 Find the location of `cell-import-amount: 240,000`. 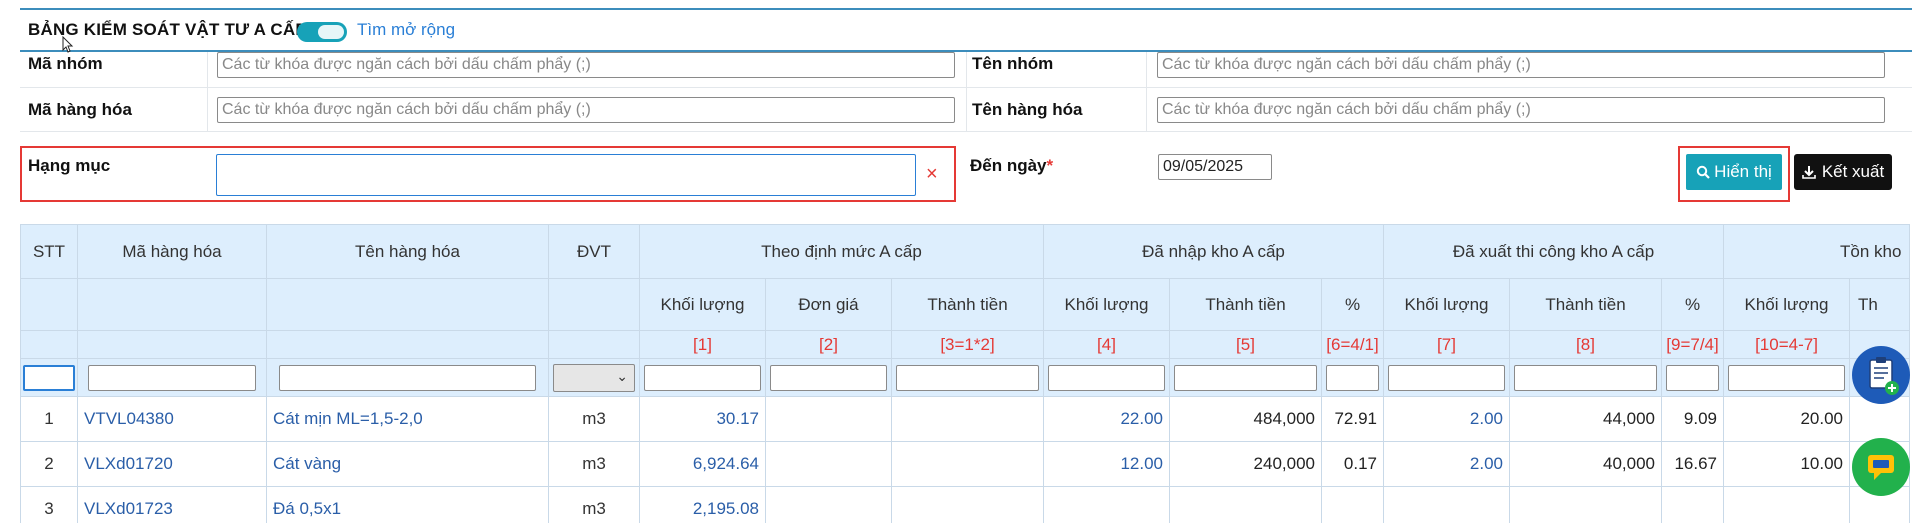

cell-import-amount: 240,000 is located at coordinates (1245, 464).